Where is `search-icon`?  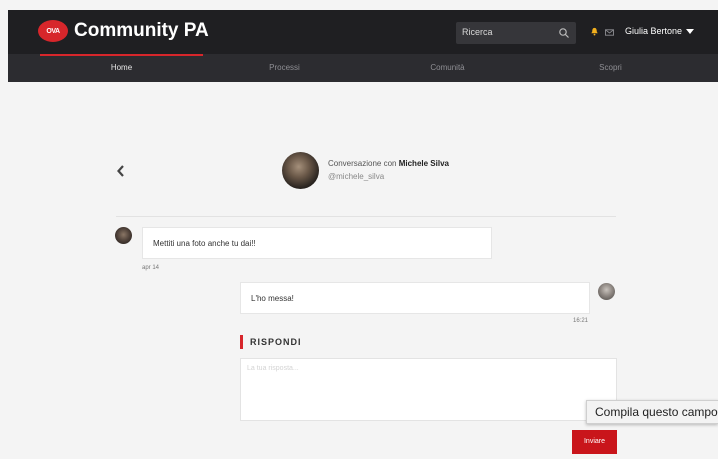 search-icon is located at coordinates (564, 33).